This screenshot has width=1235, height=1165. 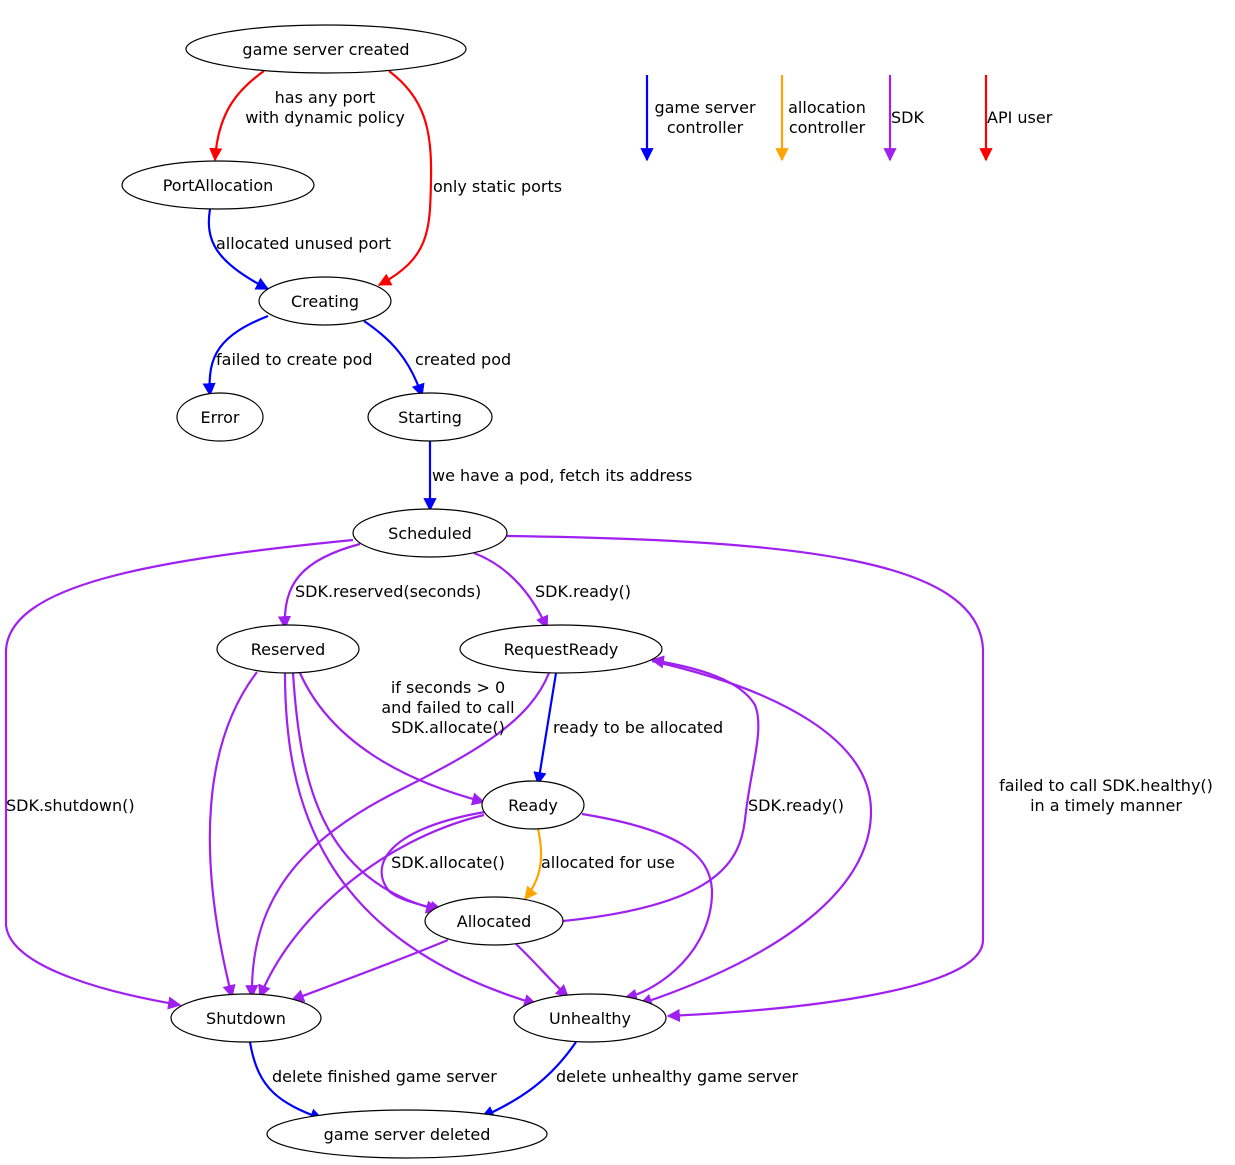 I want to click on legend-item-sdk: SDK, so click(x=903, y=118).